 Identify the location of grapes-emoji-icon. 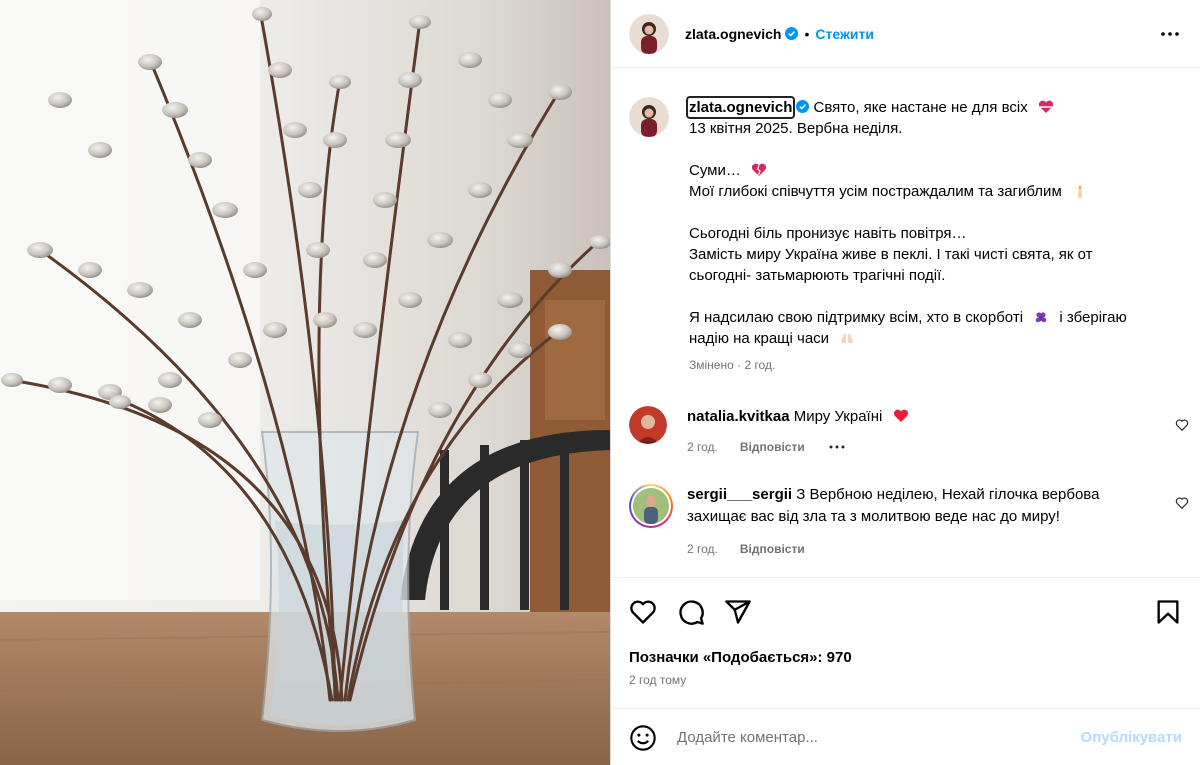
(1041, 317).